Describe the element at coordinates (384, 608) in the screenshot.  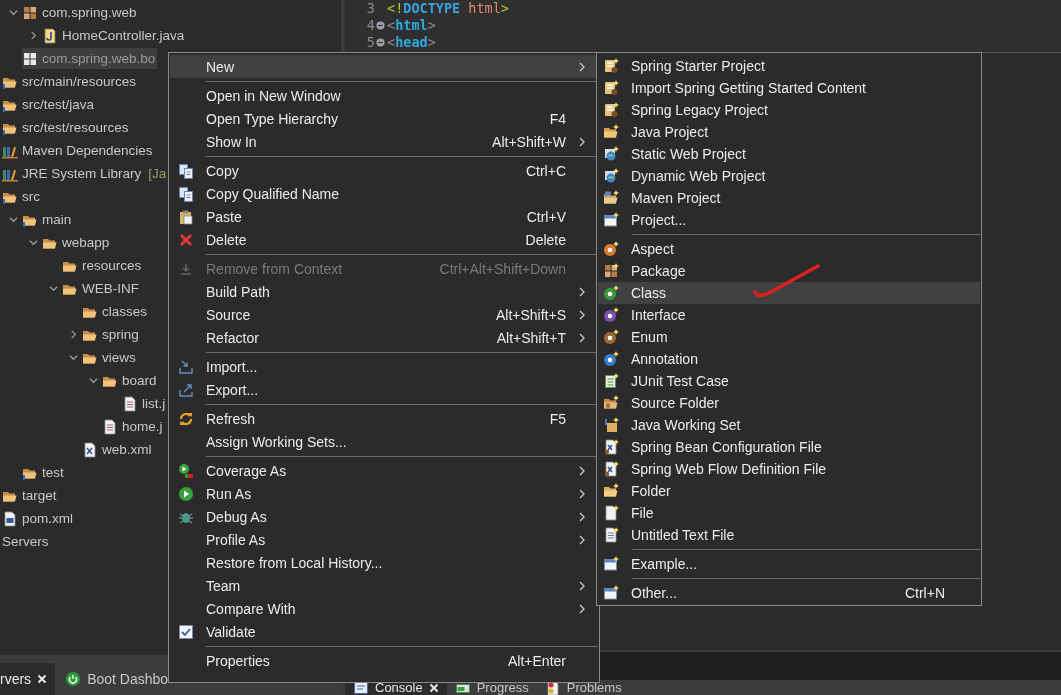
I see `menu-item: Compare With` at that location.